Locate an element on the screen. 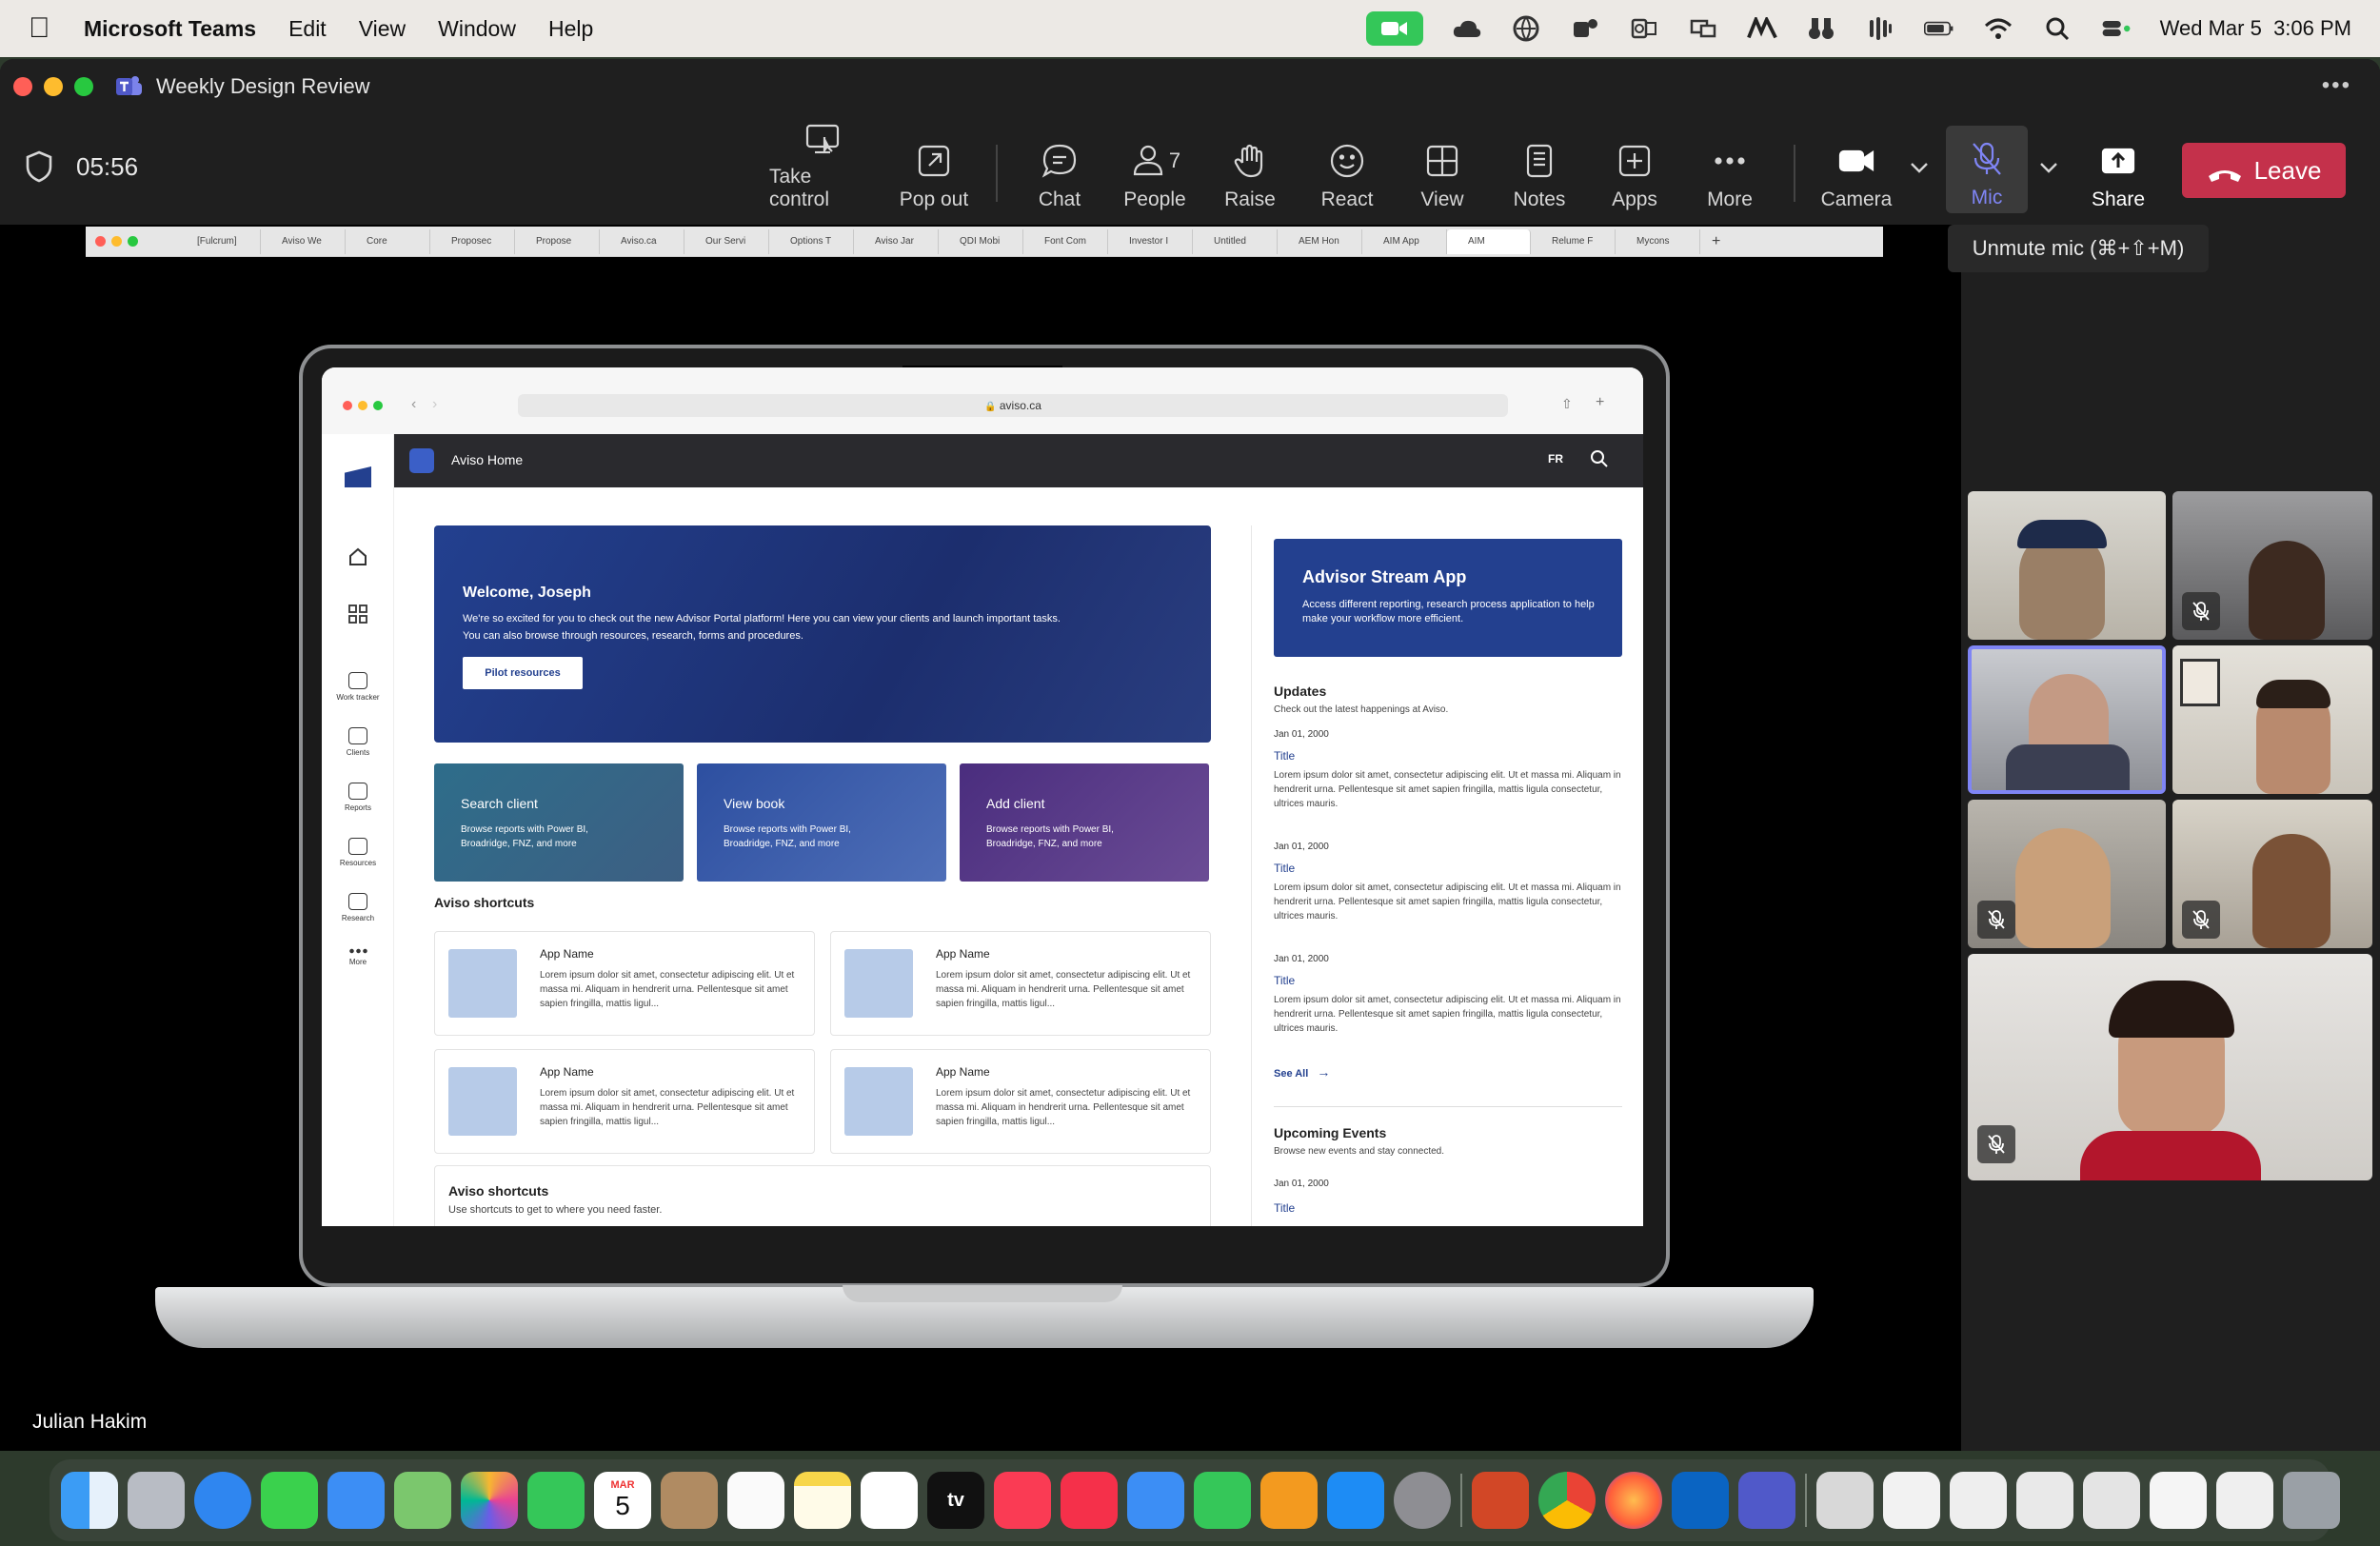 The image size is (2380, 1546). zoom-window-button is located at coordinates (83, 86).